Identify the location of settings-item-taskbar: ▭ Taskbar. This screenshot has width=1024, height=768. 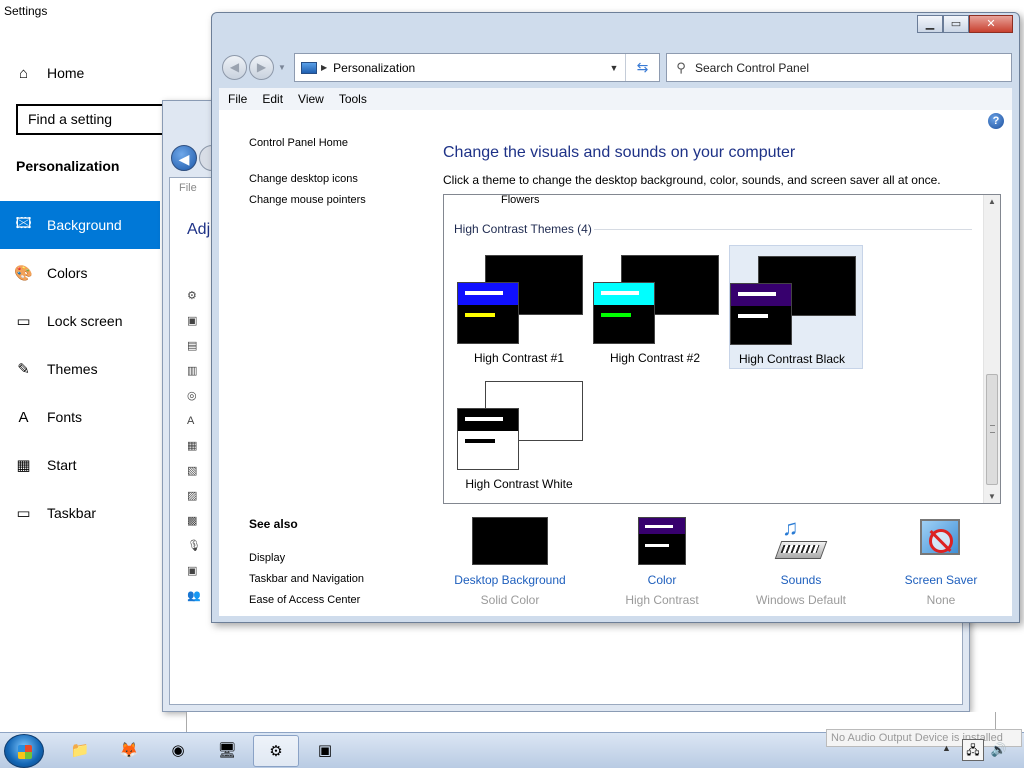
(80, 513).